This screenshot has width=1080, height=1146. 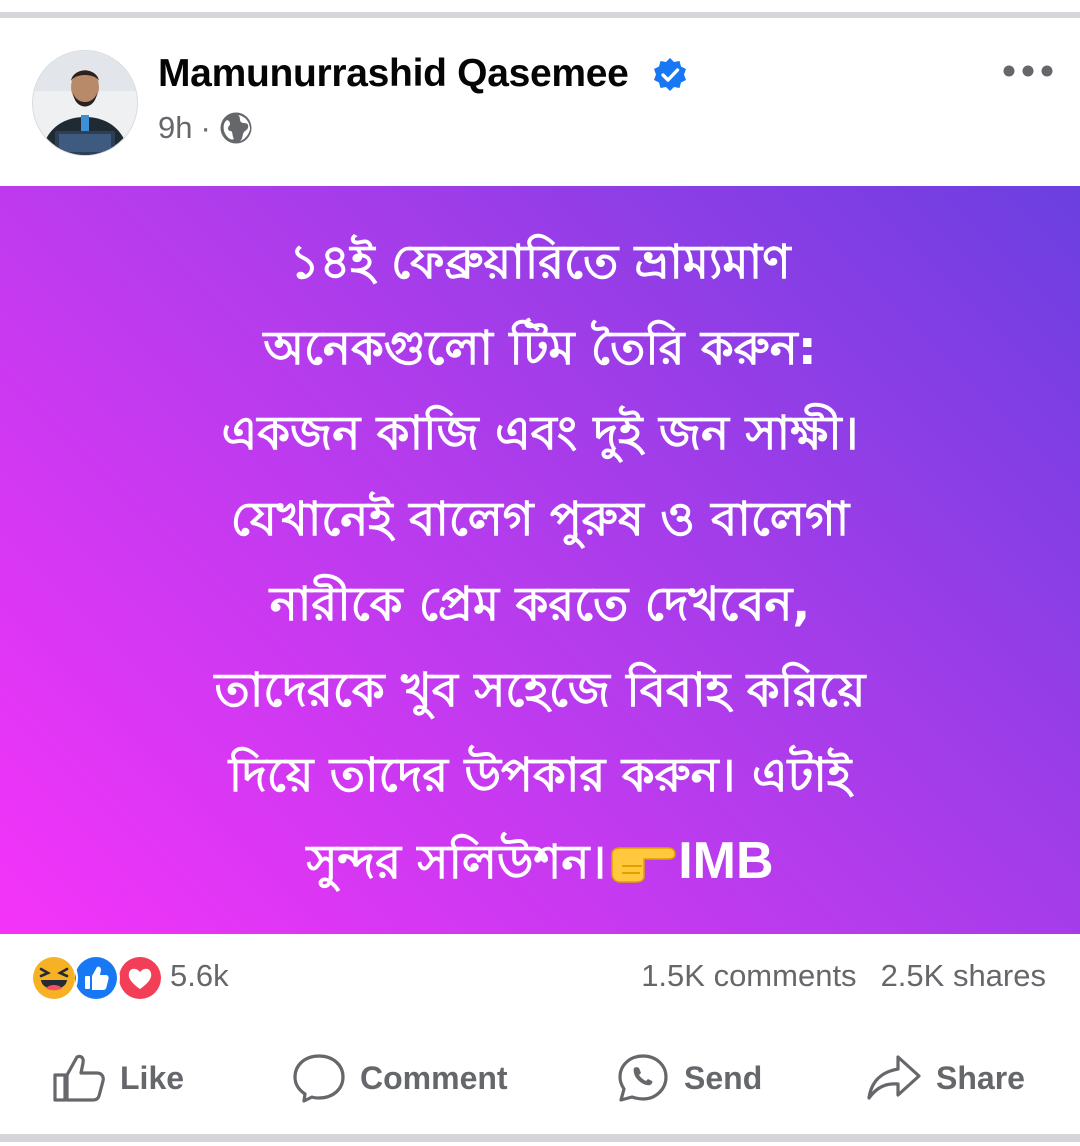 I want to click on bottom-divider, so click(x=540, y=1138).